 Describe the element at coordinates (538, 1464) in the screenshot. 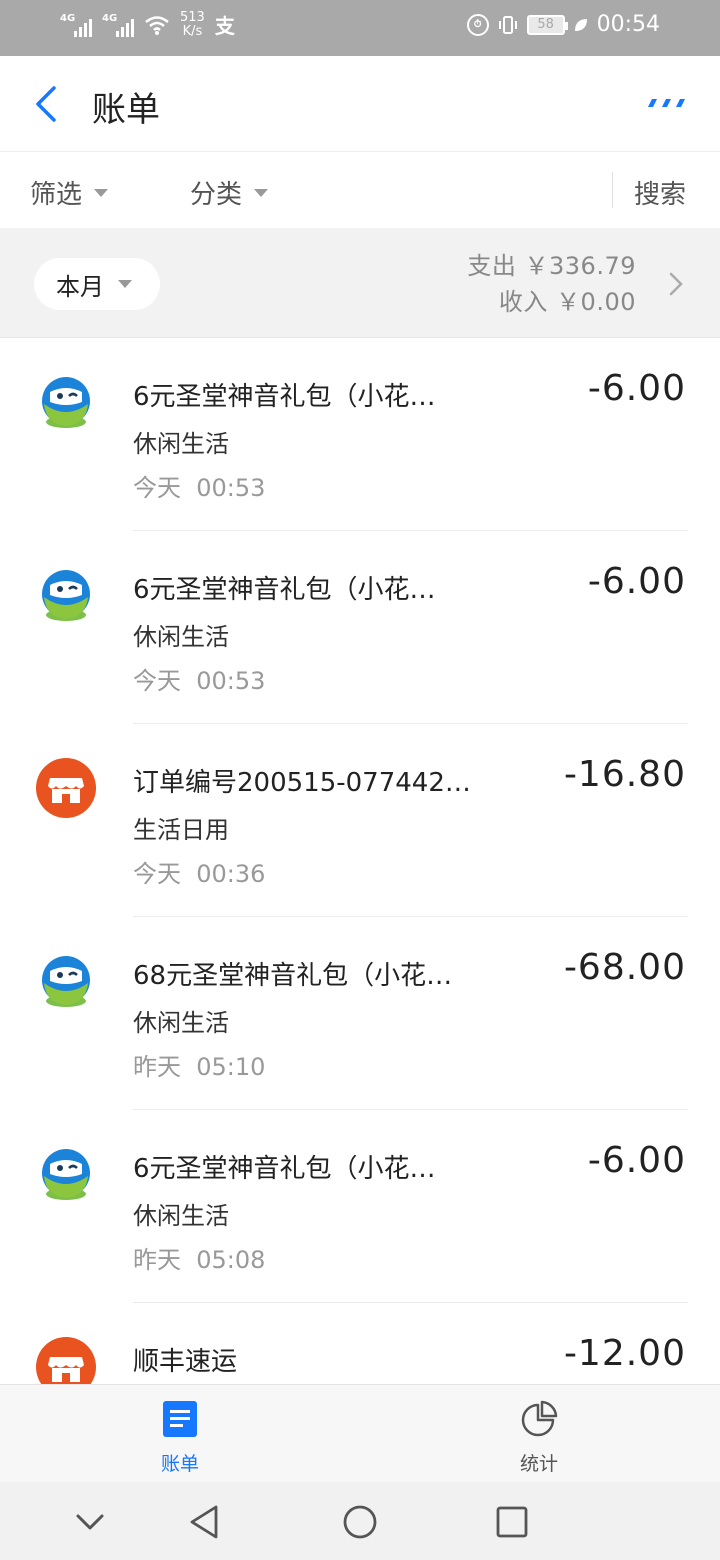

I see `tab-stats-label: 统计` at that location.